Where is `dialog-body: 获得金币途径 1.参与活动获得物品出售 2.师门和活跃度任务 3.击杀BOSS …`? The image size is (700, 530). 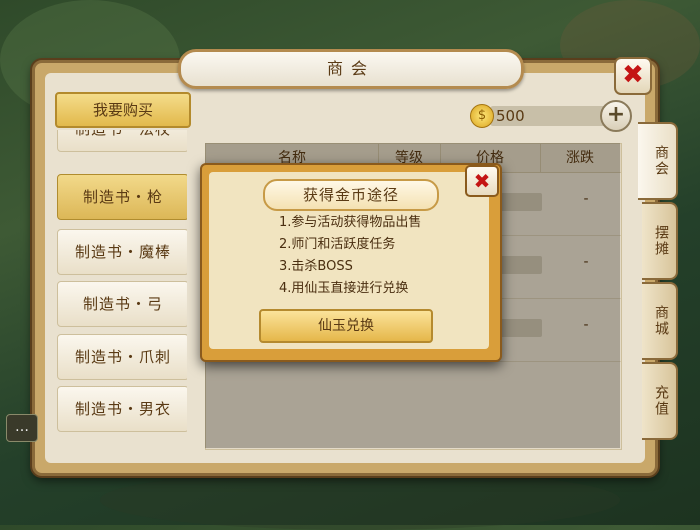 dialog-body: 获得金币途径 1.参与活动获得物品出售 2.师门和活跃度任务 3.击杀BOSS … is located at coordinates (349, 260).